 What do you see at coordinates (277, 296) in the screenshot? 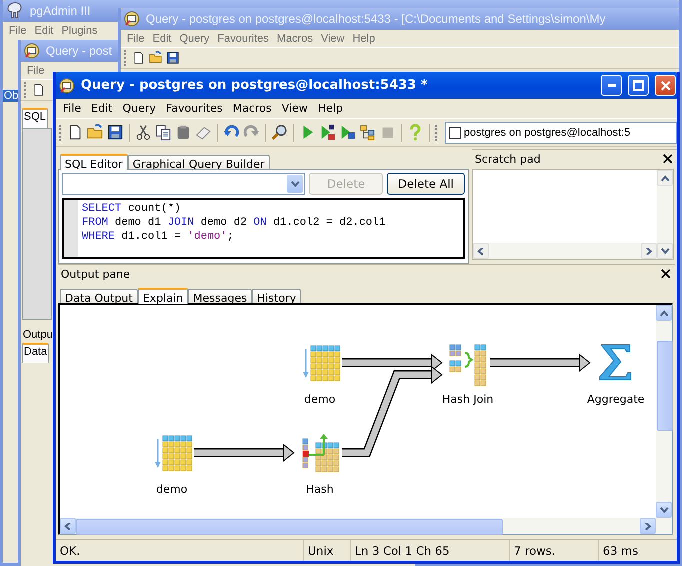
I see `tab: History` at bounding box center [277, 296].